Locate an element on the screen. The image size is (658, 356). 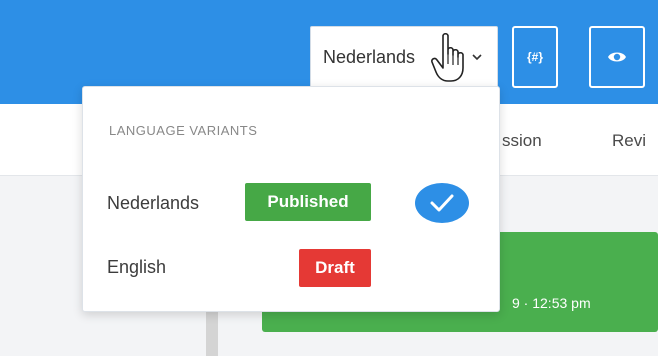
variant-item-nederlands: Nederlands is located at coordinates (153, 203).